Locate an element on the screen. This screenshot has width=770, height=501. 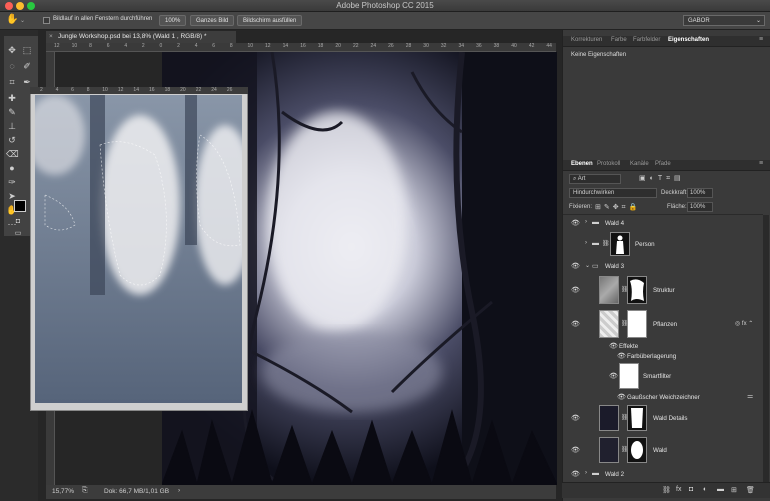
tab-kanaele: Kanäle is located at coordinates (639, 164).